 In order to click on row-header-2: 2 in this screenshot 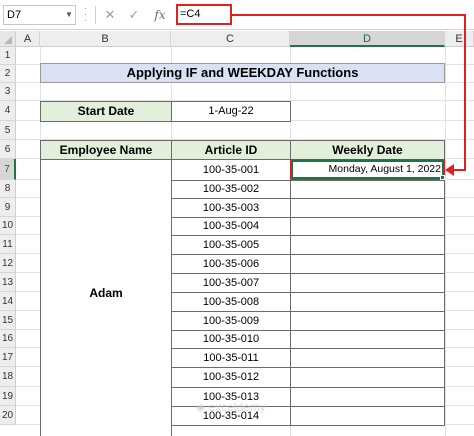, I will do `click(8, 74)`.